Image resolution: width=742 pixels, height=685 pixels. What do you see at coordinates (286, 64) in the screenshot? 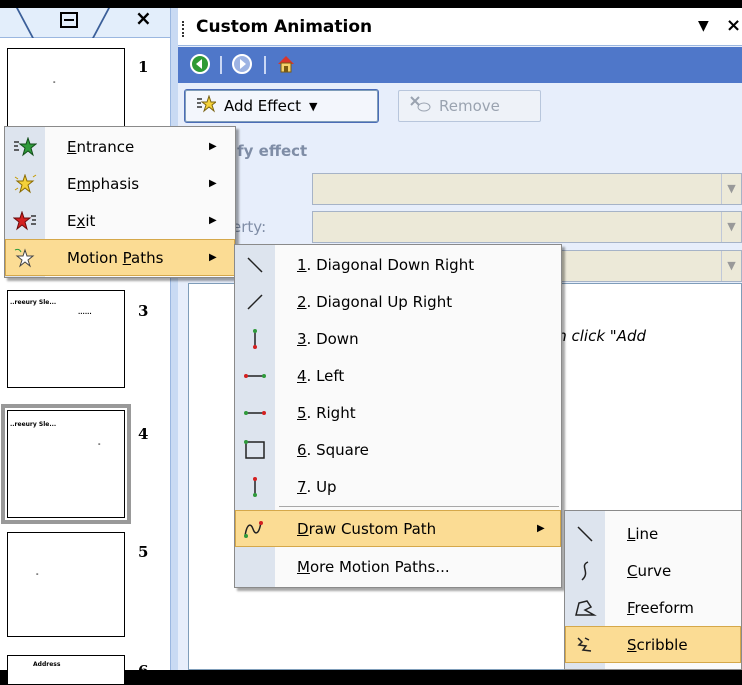
I see `home-icon` at bounding box center [286, 64].